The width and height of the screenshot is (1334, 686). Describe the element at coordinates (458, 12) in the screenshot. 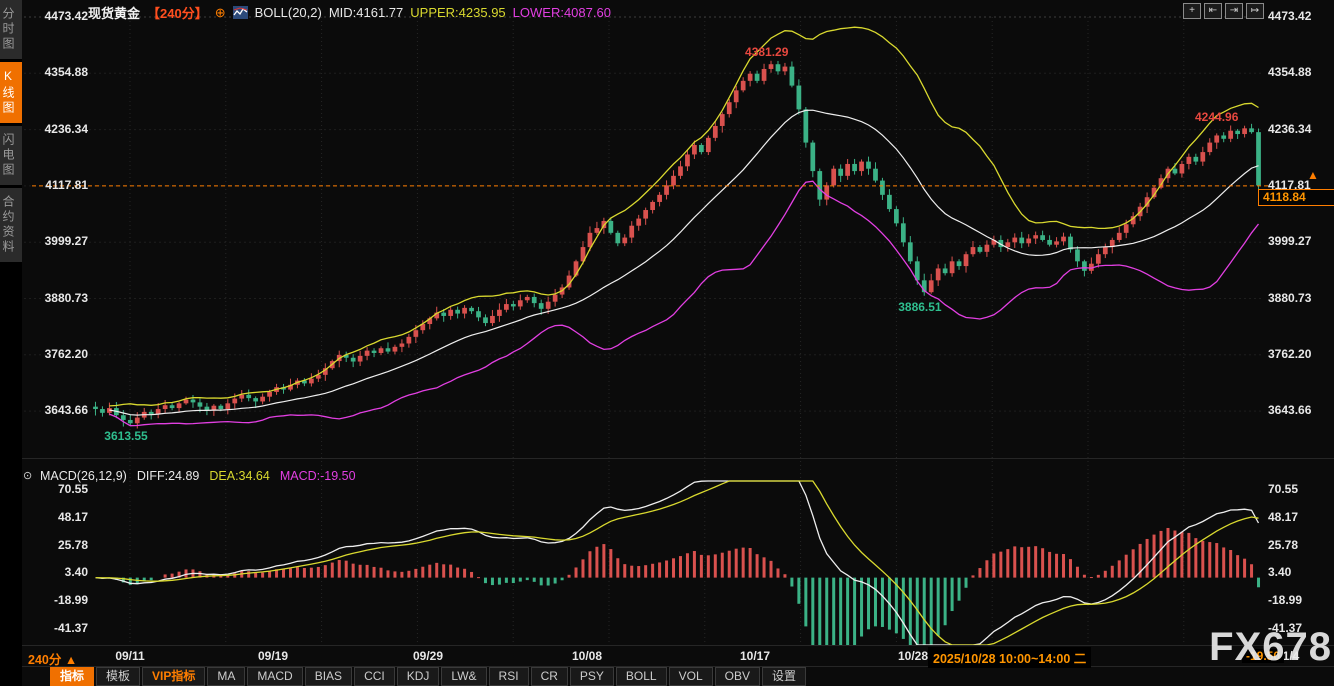

I see `boll-upper-value: UPPER:4235.95` at that location.